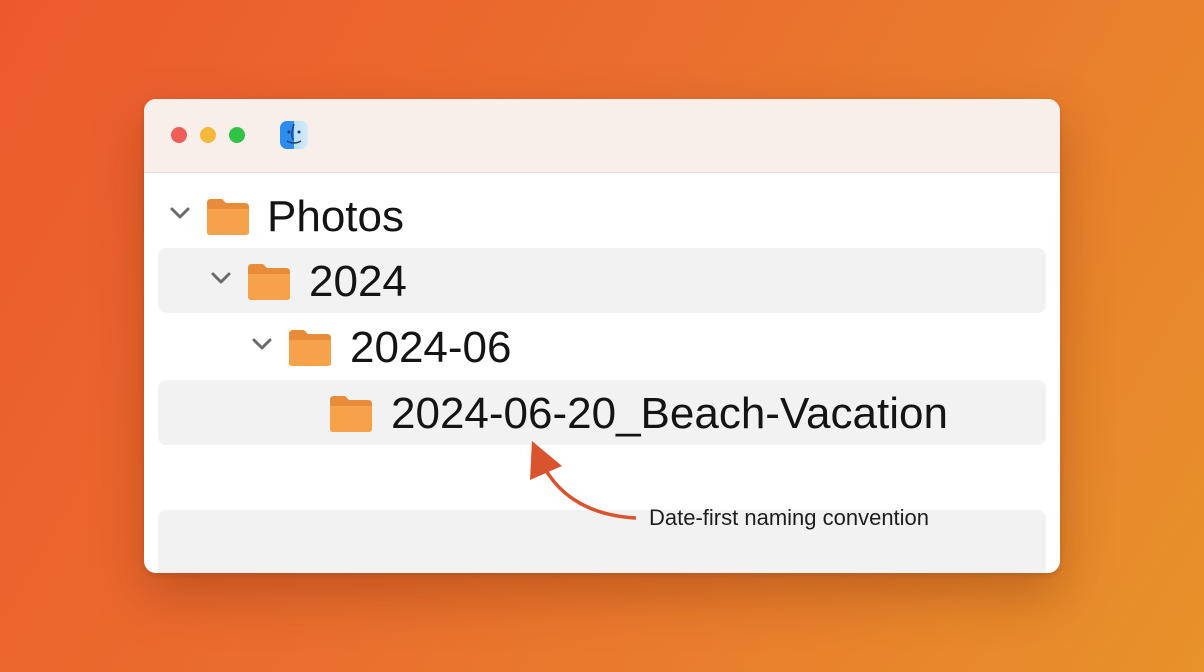 This screenshot has height=672, width=1204. What do you see at coordinates (583, 480) in the screenshot?
I see `annotation-arrow` at bounding box center [583, 480].